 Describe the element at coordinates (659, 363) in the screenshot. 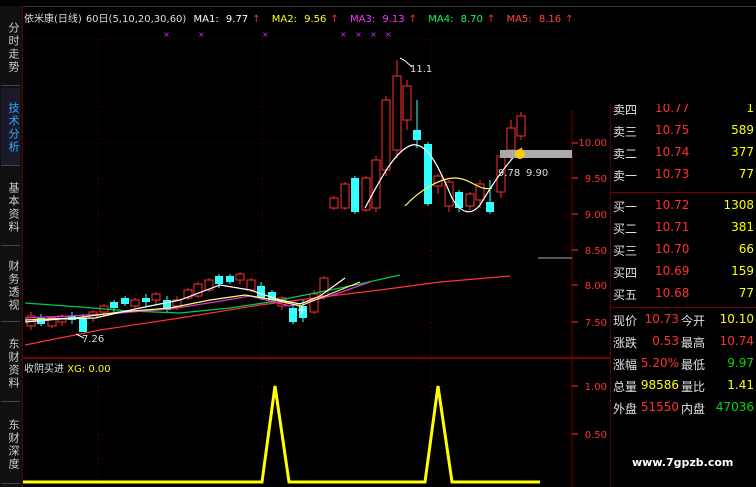

I see `stat-value: 5.20%` at that location.